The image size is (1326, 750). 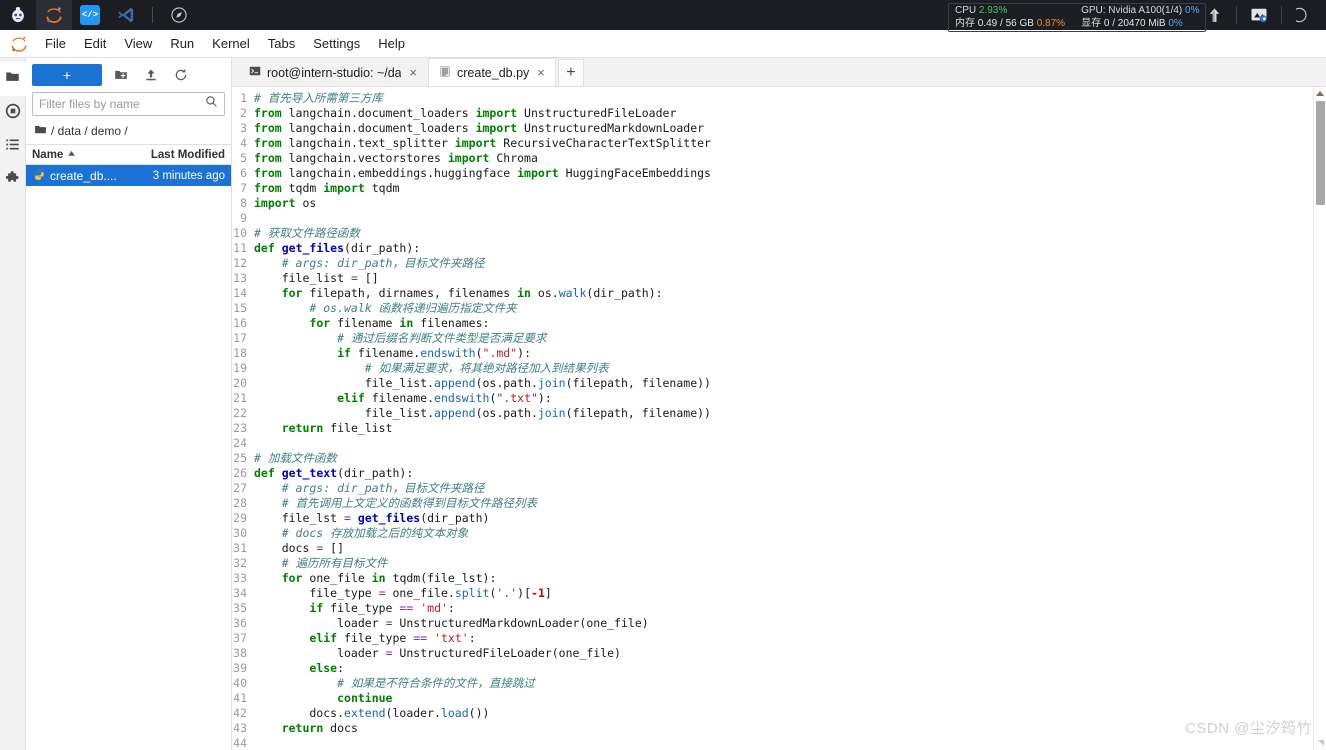 What do you see at coordinates (211, 104) in the screenshot?
I see `search-icon` at bounding box center [211, 104].